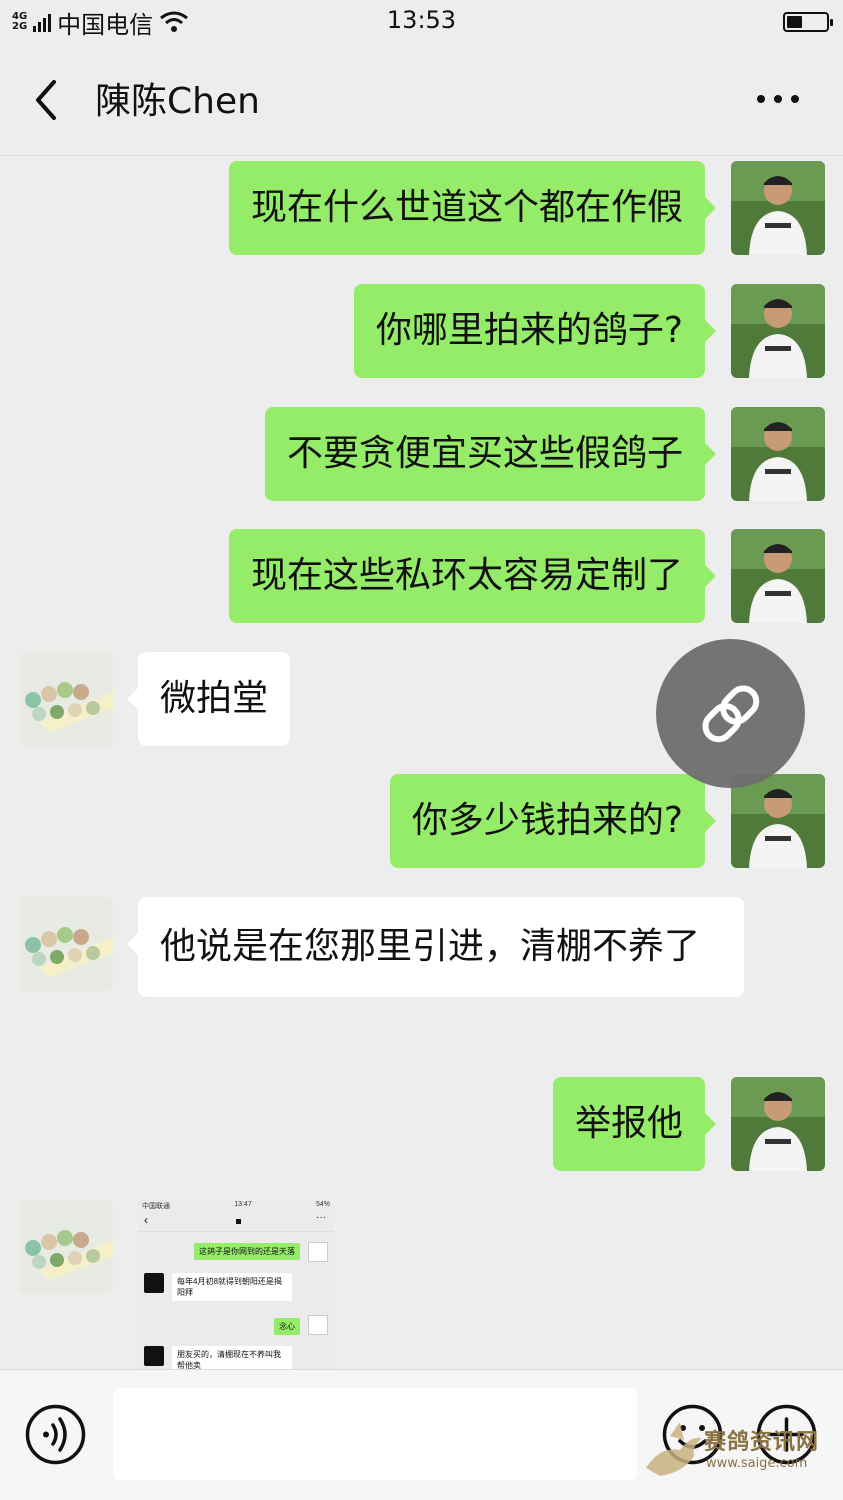 Image resolution: width=843 pixels, height=1500 pixels. I want to click on message-bubble-sent: 不要贪便宜买这些假鸽子, so click(490, 454).